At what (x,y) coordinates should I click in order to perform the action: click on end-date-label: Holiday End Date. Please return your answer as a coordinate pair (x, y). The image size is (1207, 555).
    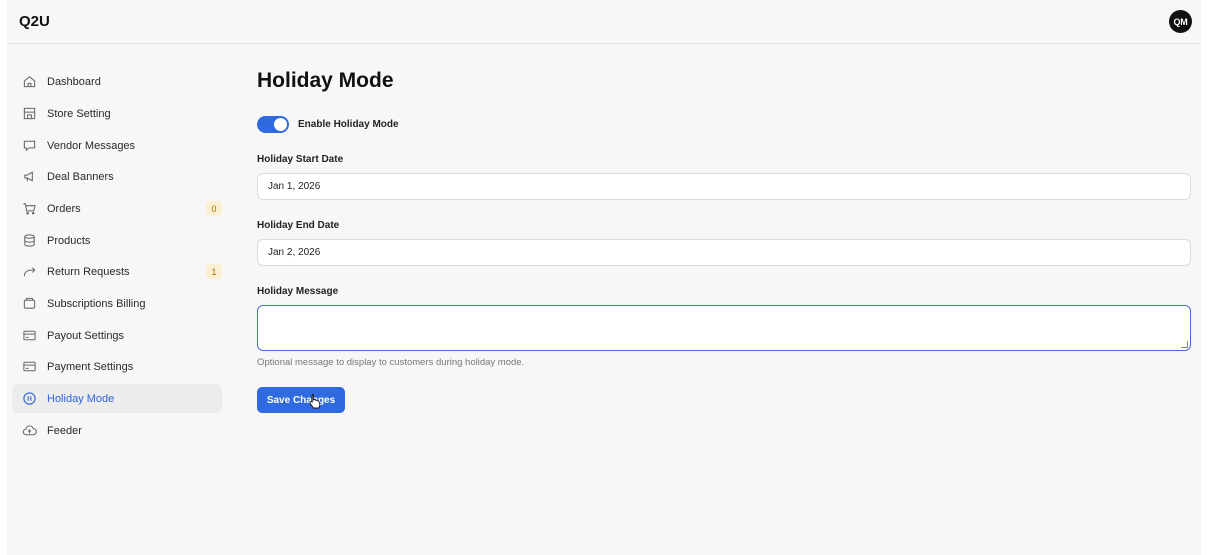
    Looking at the image, I should click on (298, 225).